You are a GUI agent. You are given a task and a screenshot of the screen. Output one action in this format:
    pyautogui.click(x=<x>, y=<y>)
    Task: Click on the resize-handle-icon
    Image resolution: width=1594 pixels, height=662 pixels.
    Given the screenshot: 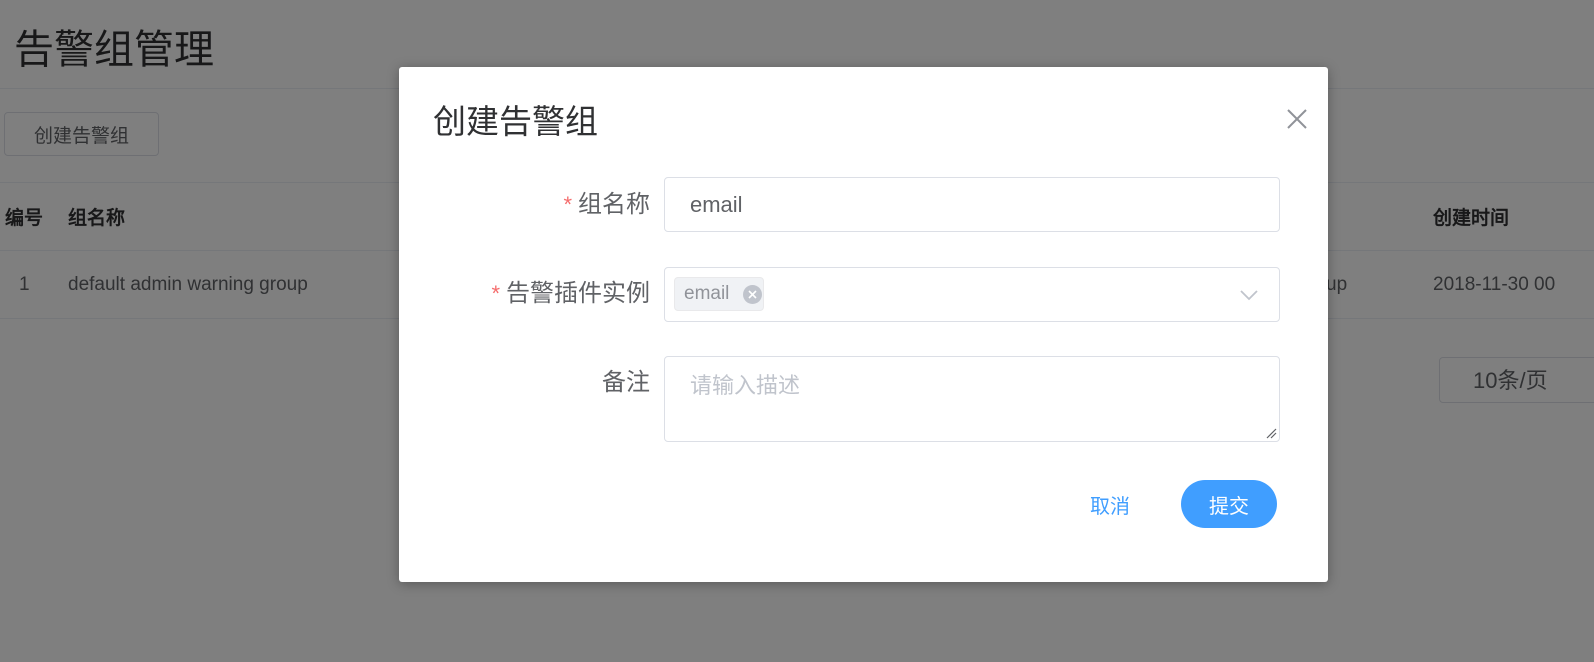 What is the action you would take?
    pyautogui.click(x=1271, y=433)
    